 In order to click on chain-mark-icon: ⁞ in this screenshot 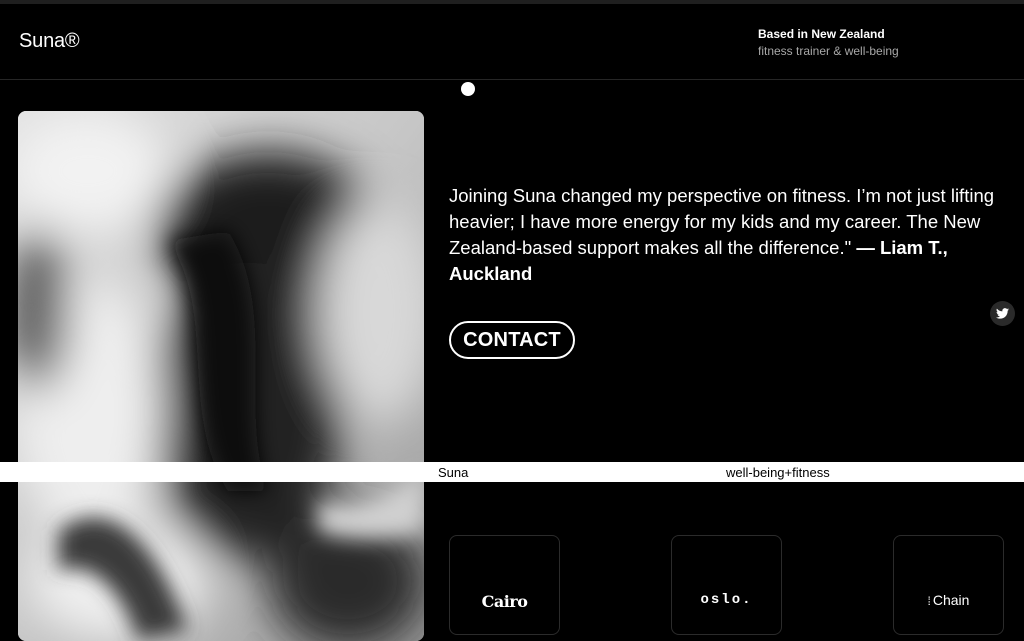, I will do `click(929, 601)`.